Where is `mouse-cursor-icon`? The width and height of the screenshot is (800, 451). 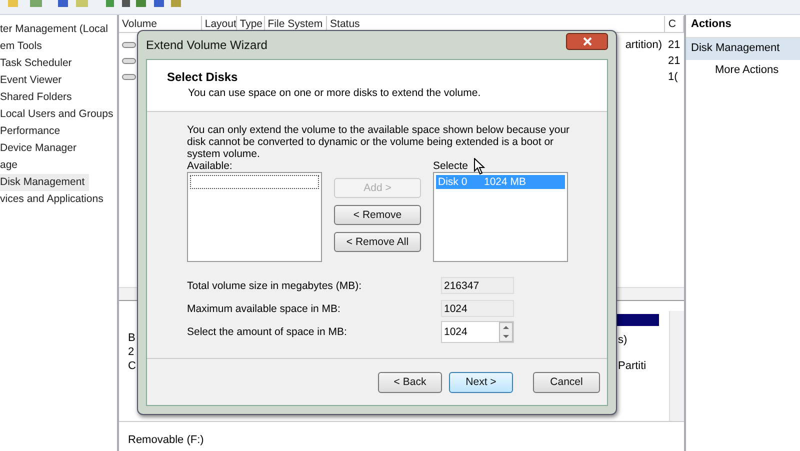 mouse-cursor-icon is located at coordinates (479, 166).